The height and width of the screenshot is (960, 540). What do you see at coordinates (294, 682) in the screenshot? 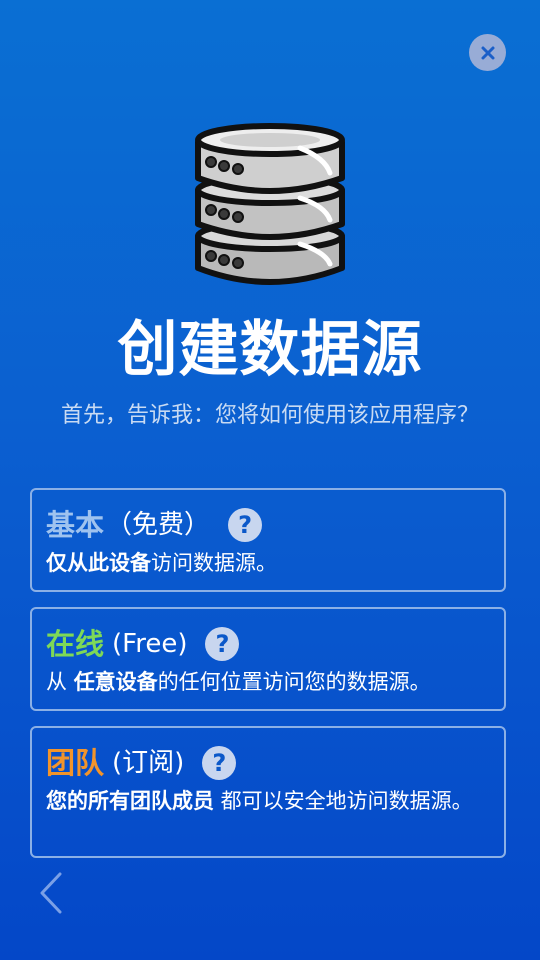
I see `option-online-desc-tail: 的任何位置访问您的数据源。` at bounding box center [294, 682].